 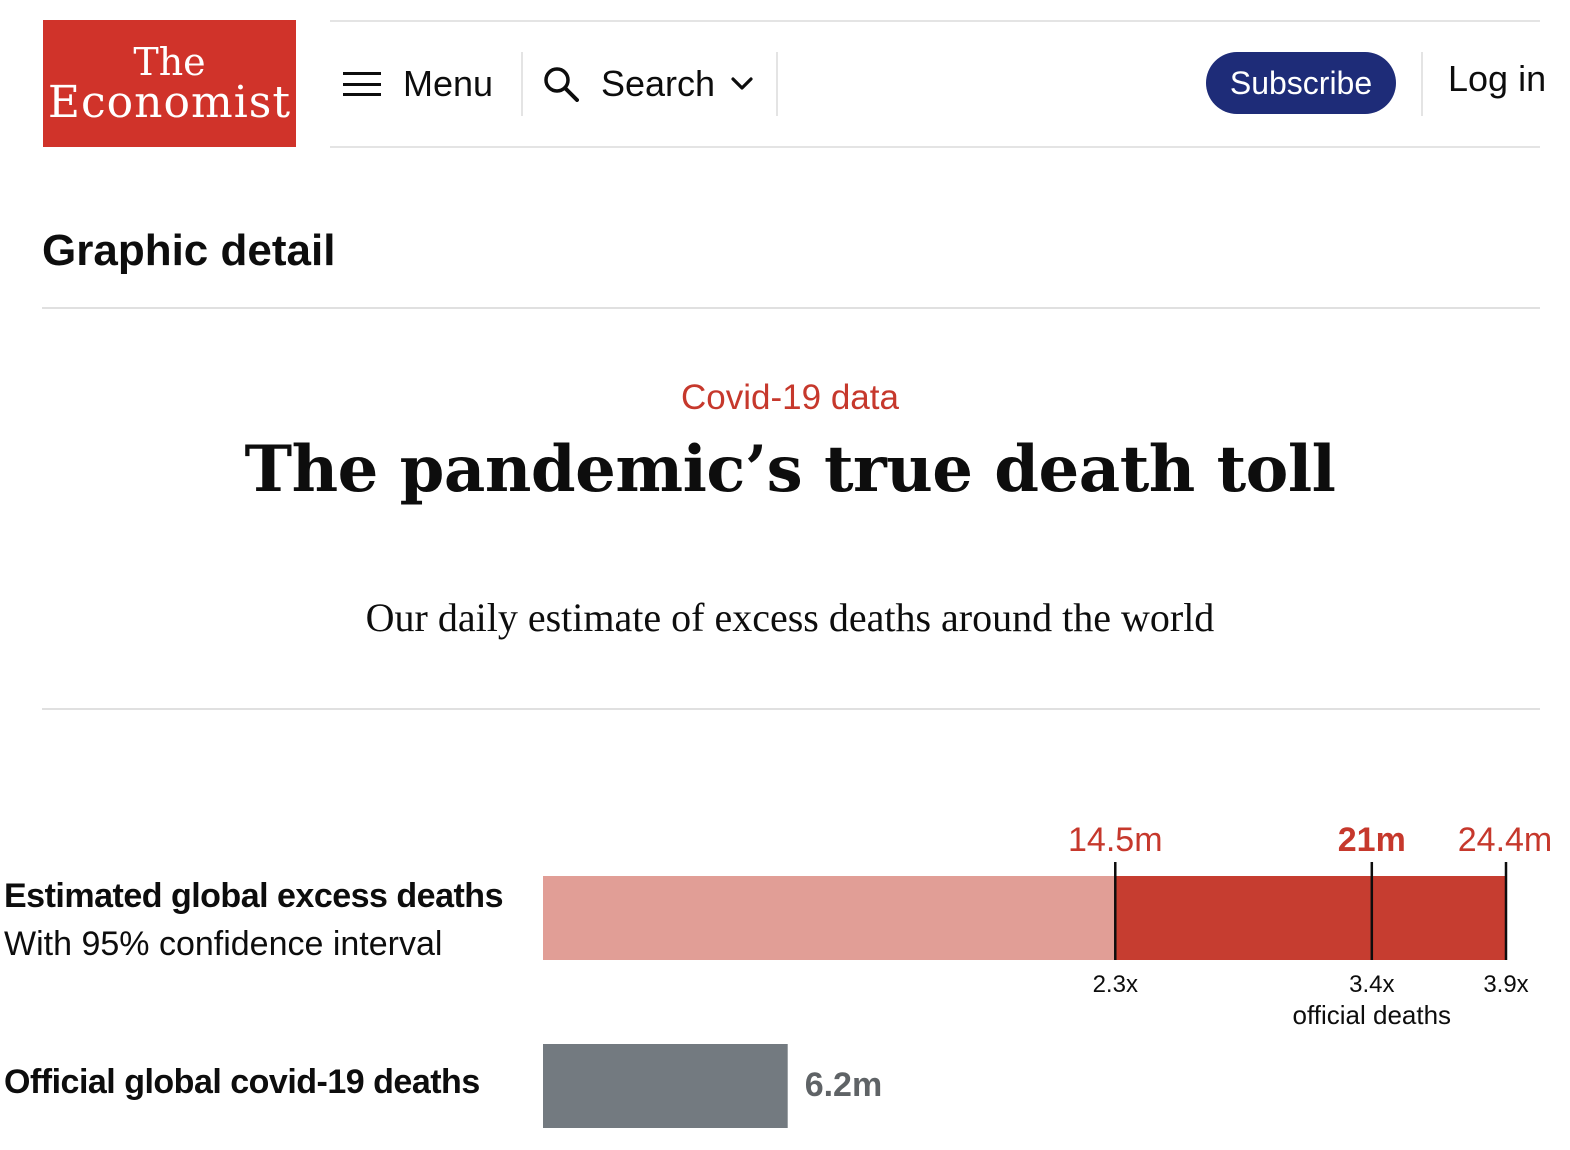 I want to click on multiple-central: 3.4x, so click(x=1371, y=984).